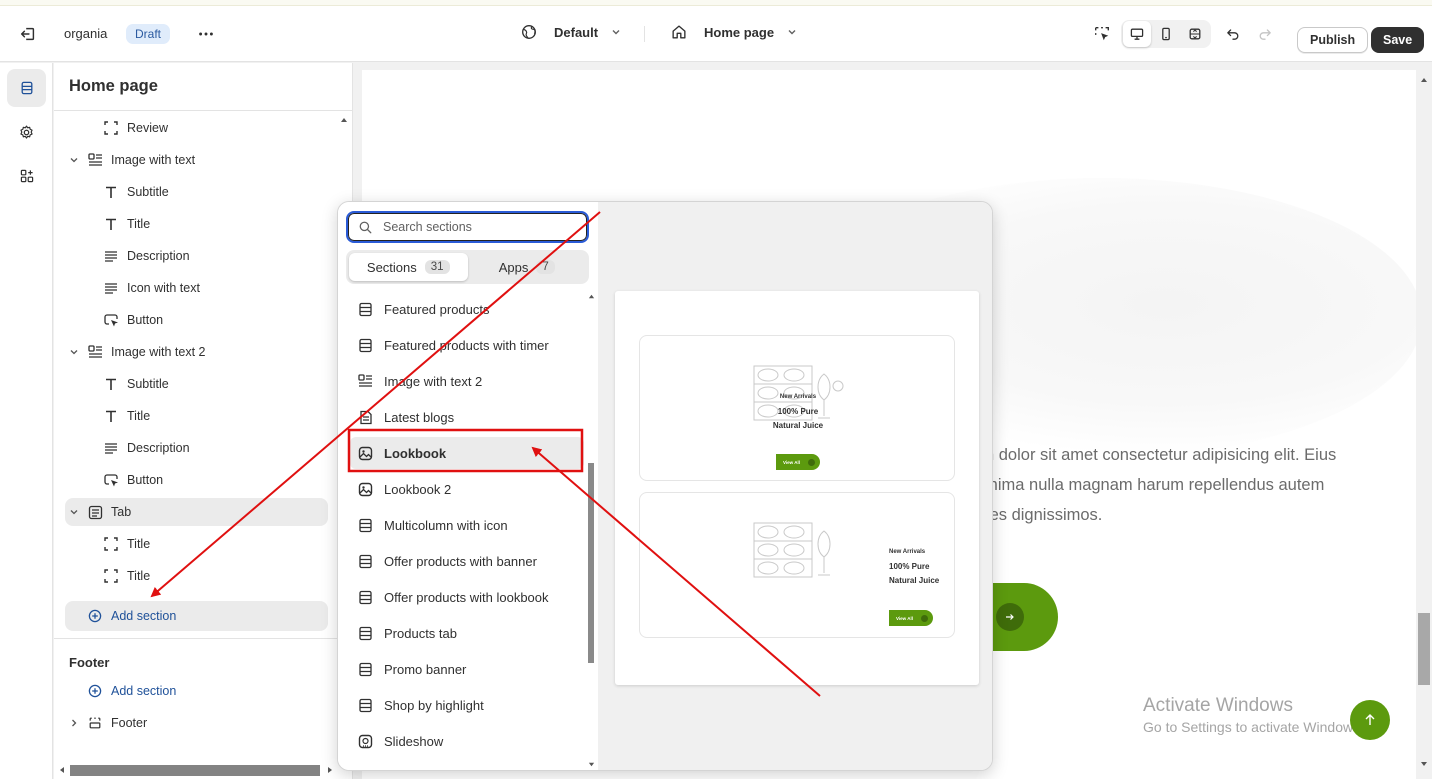 Image resolution: width=1432 pixels, height=779 pixels. I want to click on section-list-item: Lookbook, so click(467, 453).